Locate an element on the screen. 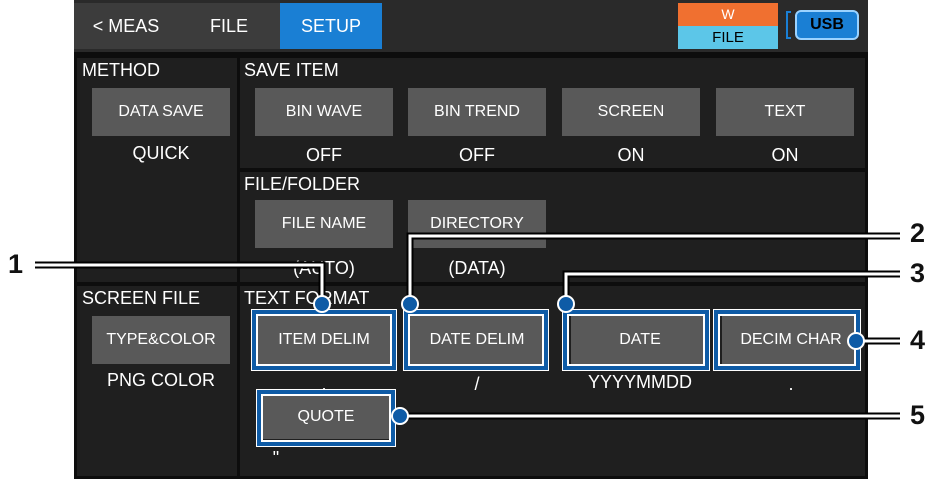  callout-2: 2 is located at coordinates (918, 233).